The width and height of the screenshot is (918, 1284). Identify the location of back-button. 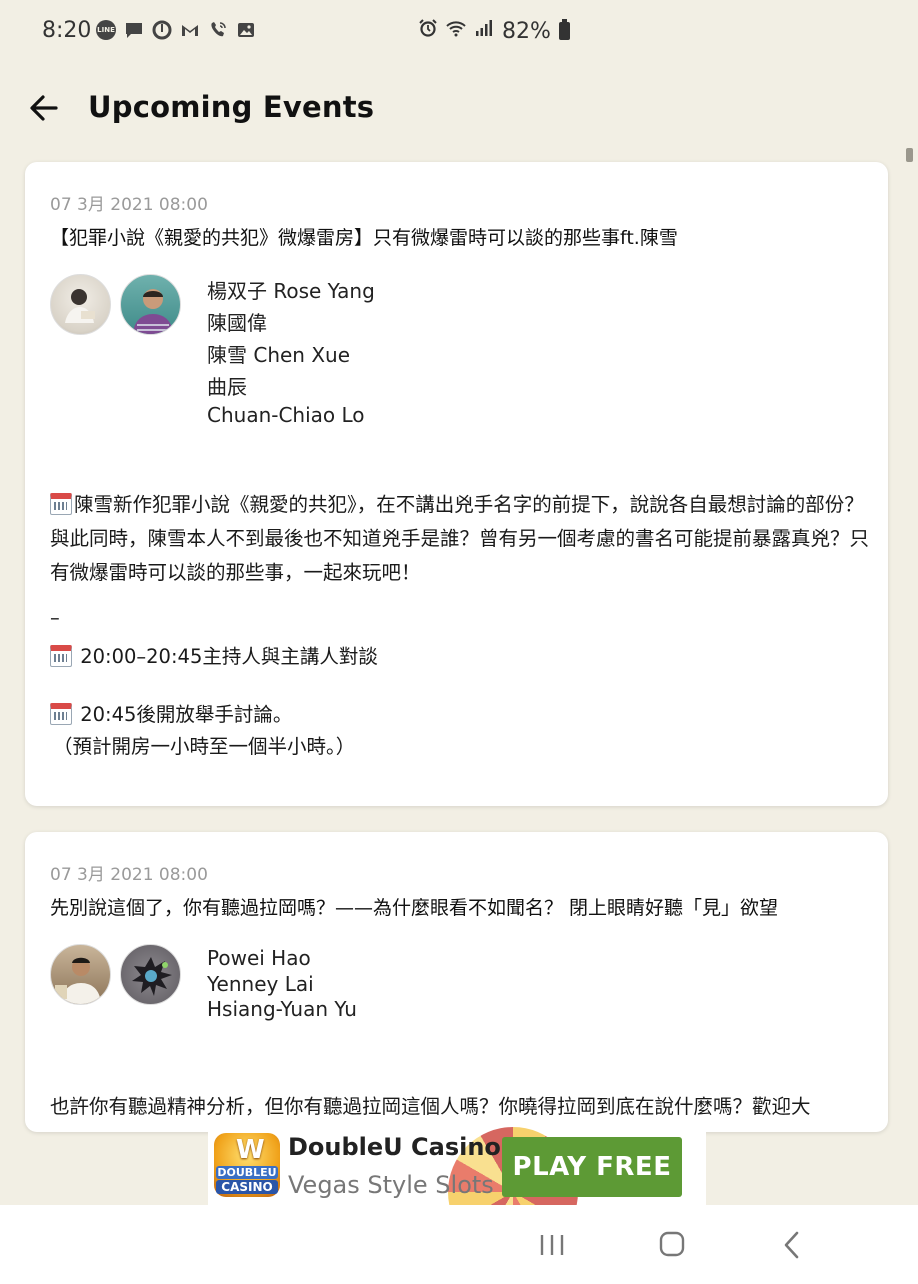
(44, 108).